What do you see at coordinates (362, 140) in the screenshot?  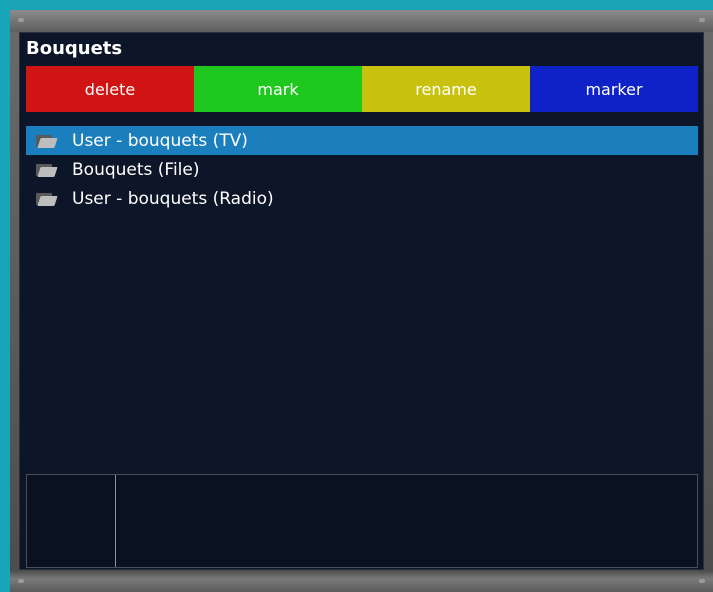 I see `list-item: User - bouquets (TV)` at bounding box center [362, 140].